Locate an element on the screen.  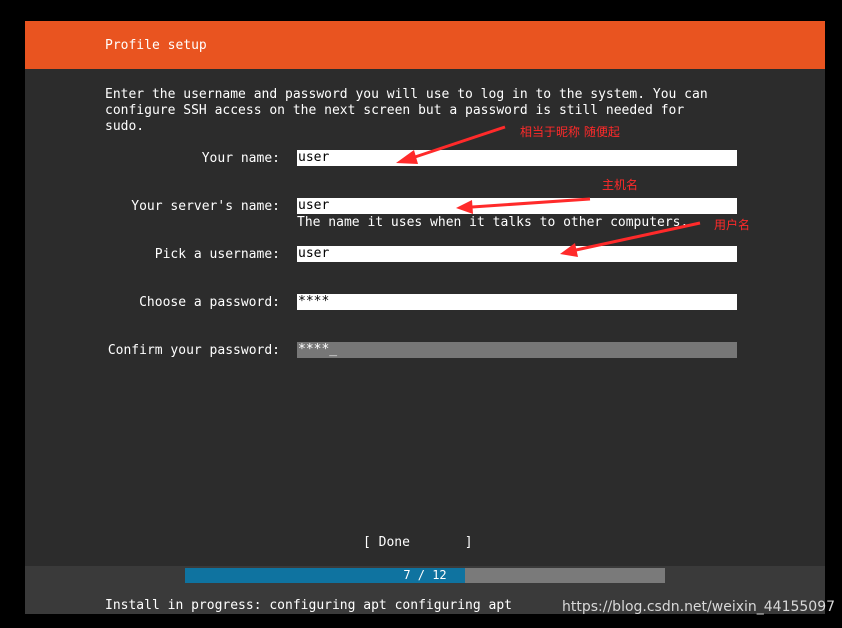
arrow-username-icon is located at coordinates (630, 239).